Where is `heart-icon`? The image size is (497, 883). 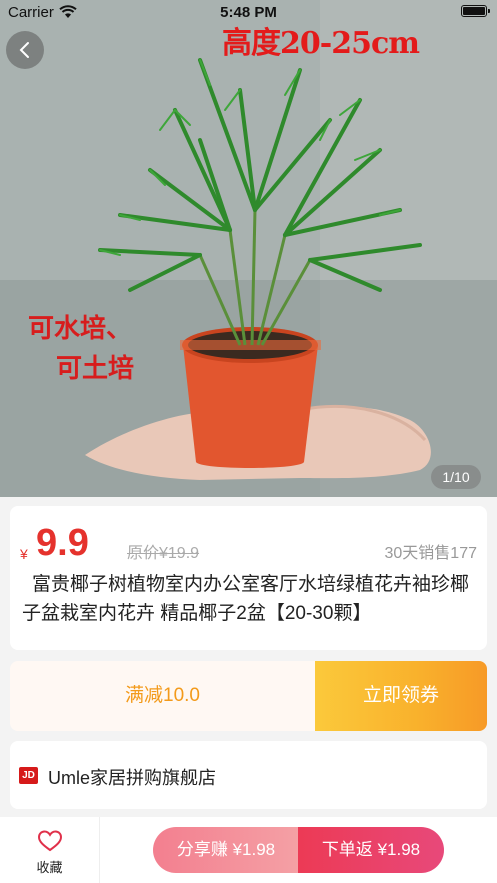 heart-icon is located at coordinates (50, 841).